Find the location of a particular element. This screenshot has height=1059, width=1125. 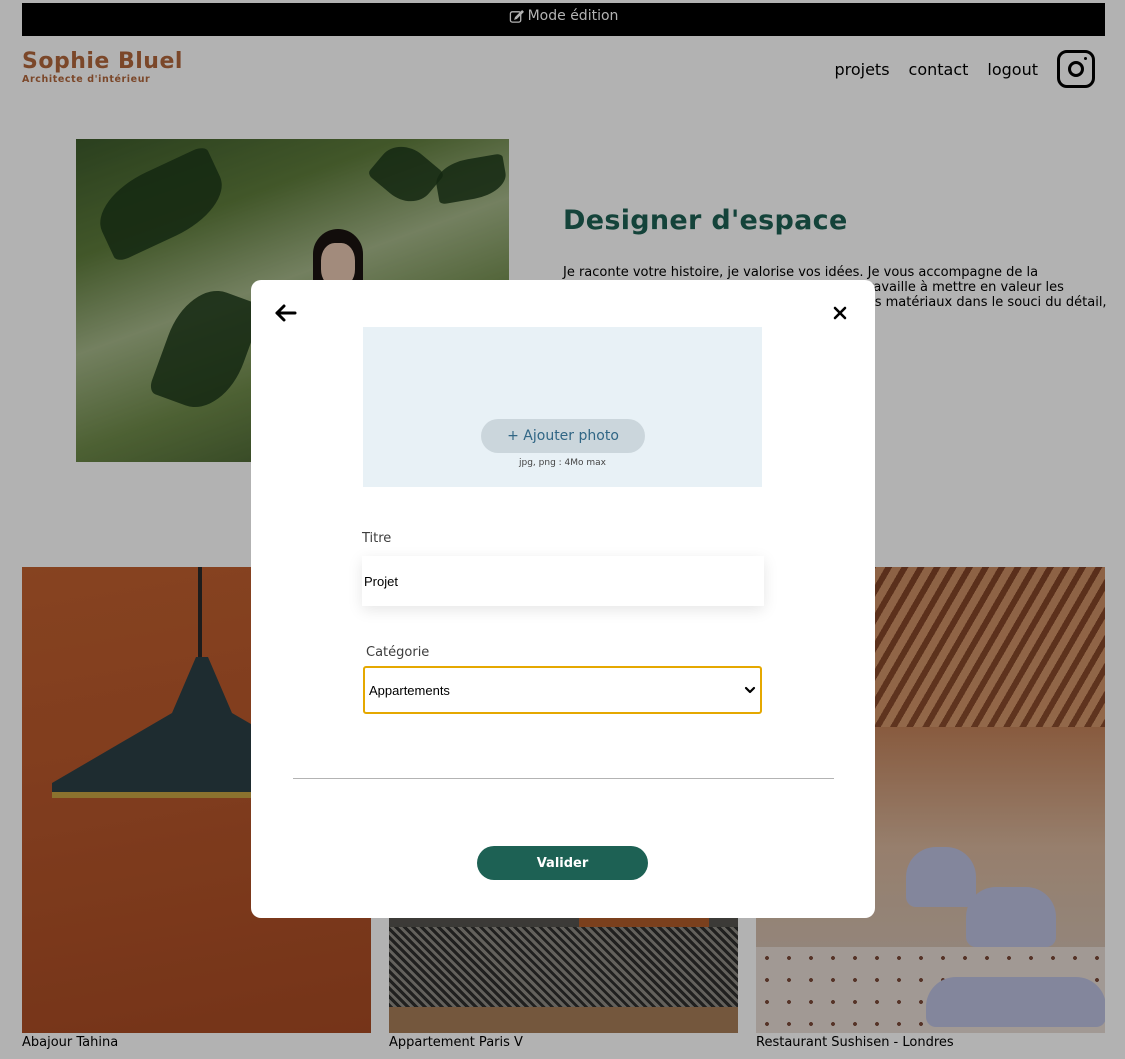

close-icon is located at coordinates (840, 313).